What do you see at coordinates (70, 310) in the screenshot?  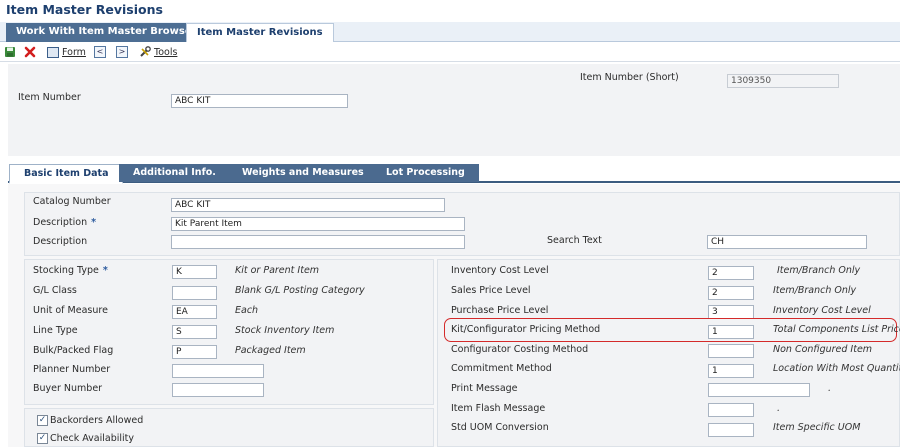 I see `unit-of-measure-label: Unit of Measure` at bounding box center [70, 310].